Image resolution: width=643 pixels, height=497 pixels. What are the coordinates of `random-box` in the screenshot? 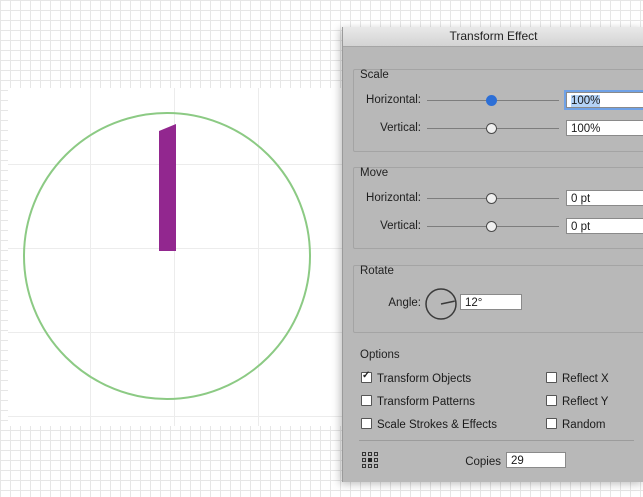 It's located at (551, 423).